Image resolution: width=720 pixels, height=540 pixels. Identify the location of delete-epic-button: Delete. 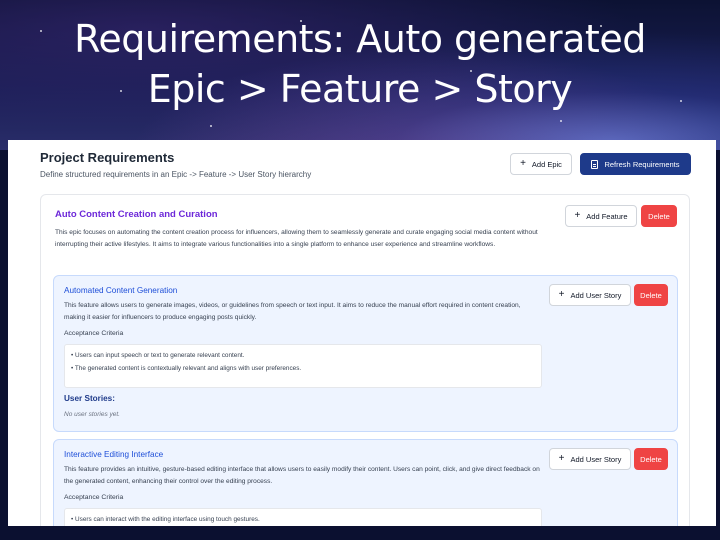
(659, 216).